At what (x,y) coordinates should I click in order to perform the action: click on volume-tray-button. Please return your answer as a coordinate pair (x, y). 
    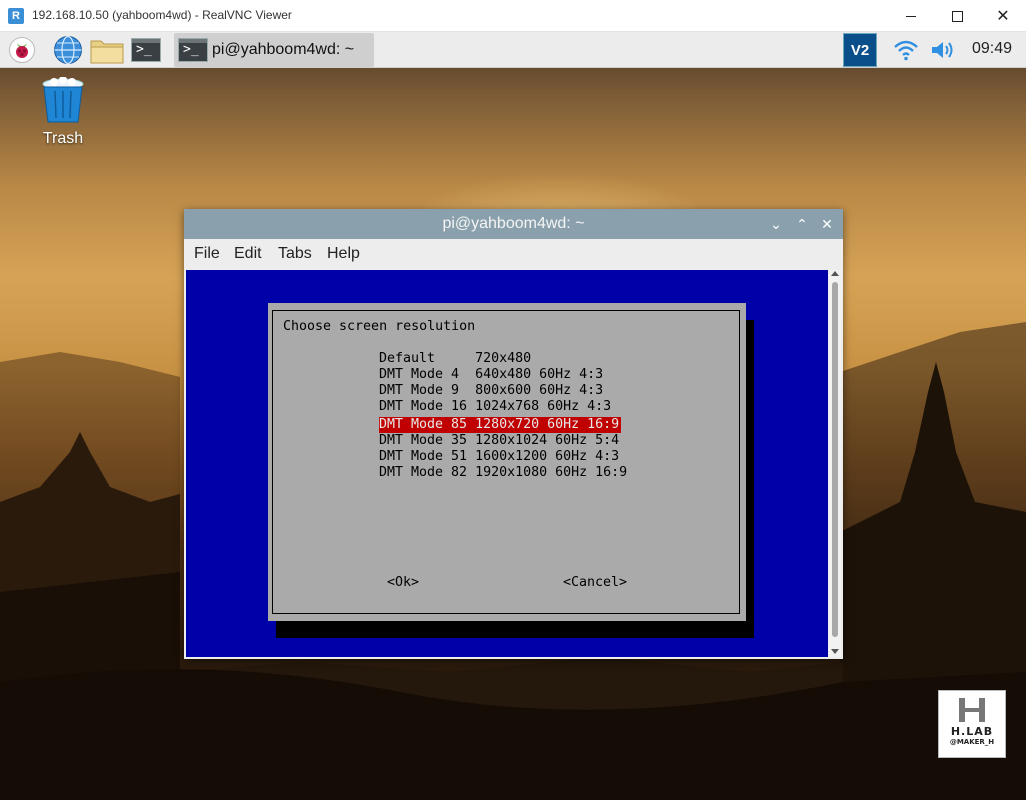
    Looking at the image, I should click on (944, 50).